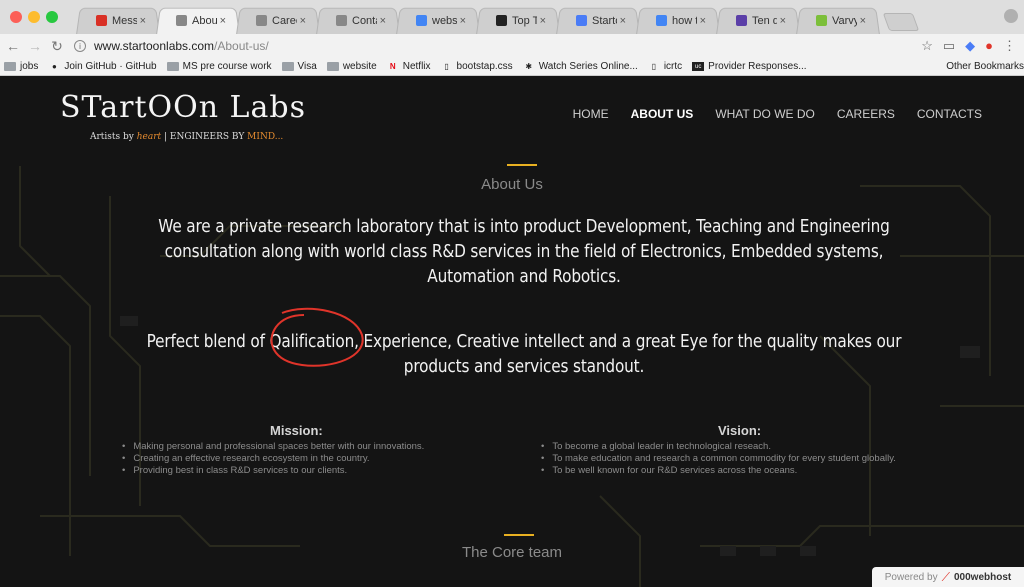  Describe the element at coordinates (684, 20) in the screenshot. I see `tab-title: how to tes` at that location.